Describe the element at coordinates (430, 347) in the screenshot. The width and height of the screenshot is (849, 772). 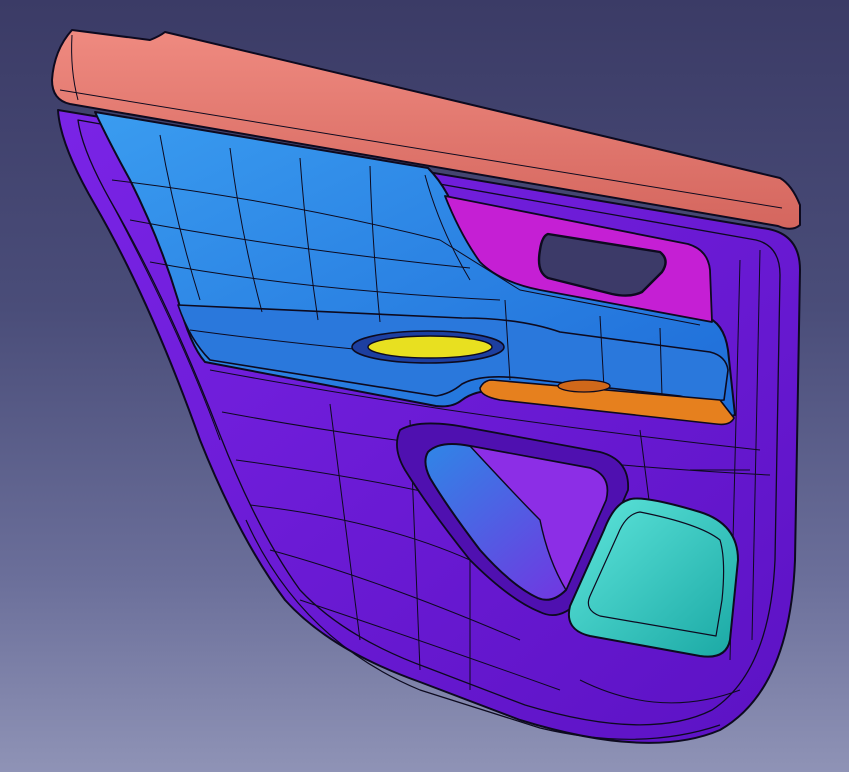
I see `pull-cup` at that location.